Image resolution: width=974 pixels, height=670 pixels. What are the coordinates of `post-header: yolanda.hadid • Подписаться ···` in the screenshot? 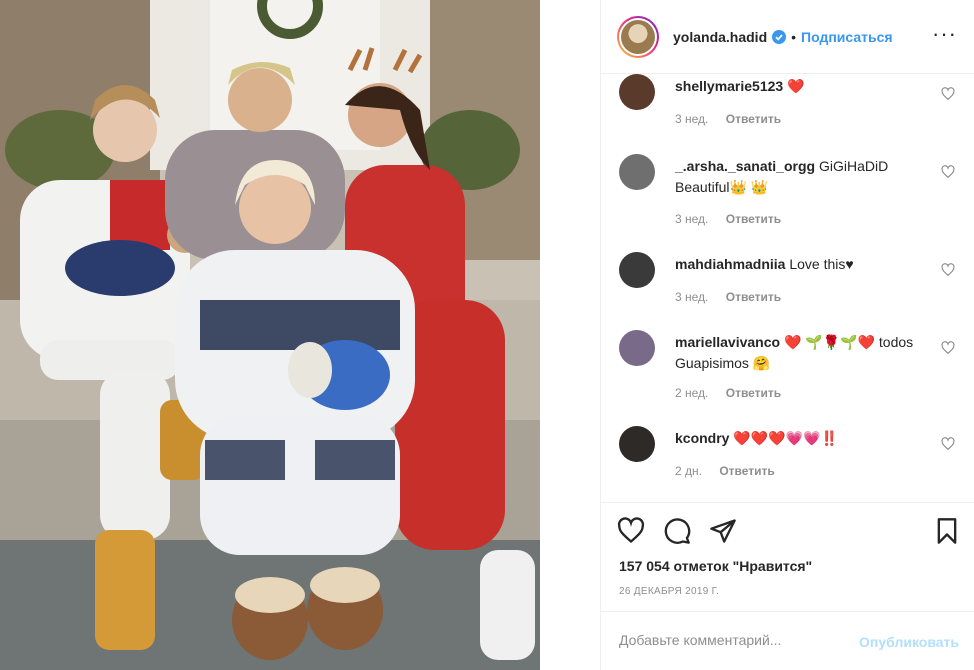 It's located at (787, 37).